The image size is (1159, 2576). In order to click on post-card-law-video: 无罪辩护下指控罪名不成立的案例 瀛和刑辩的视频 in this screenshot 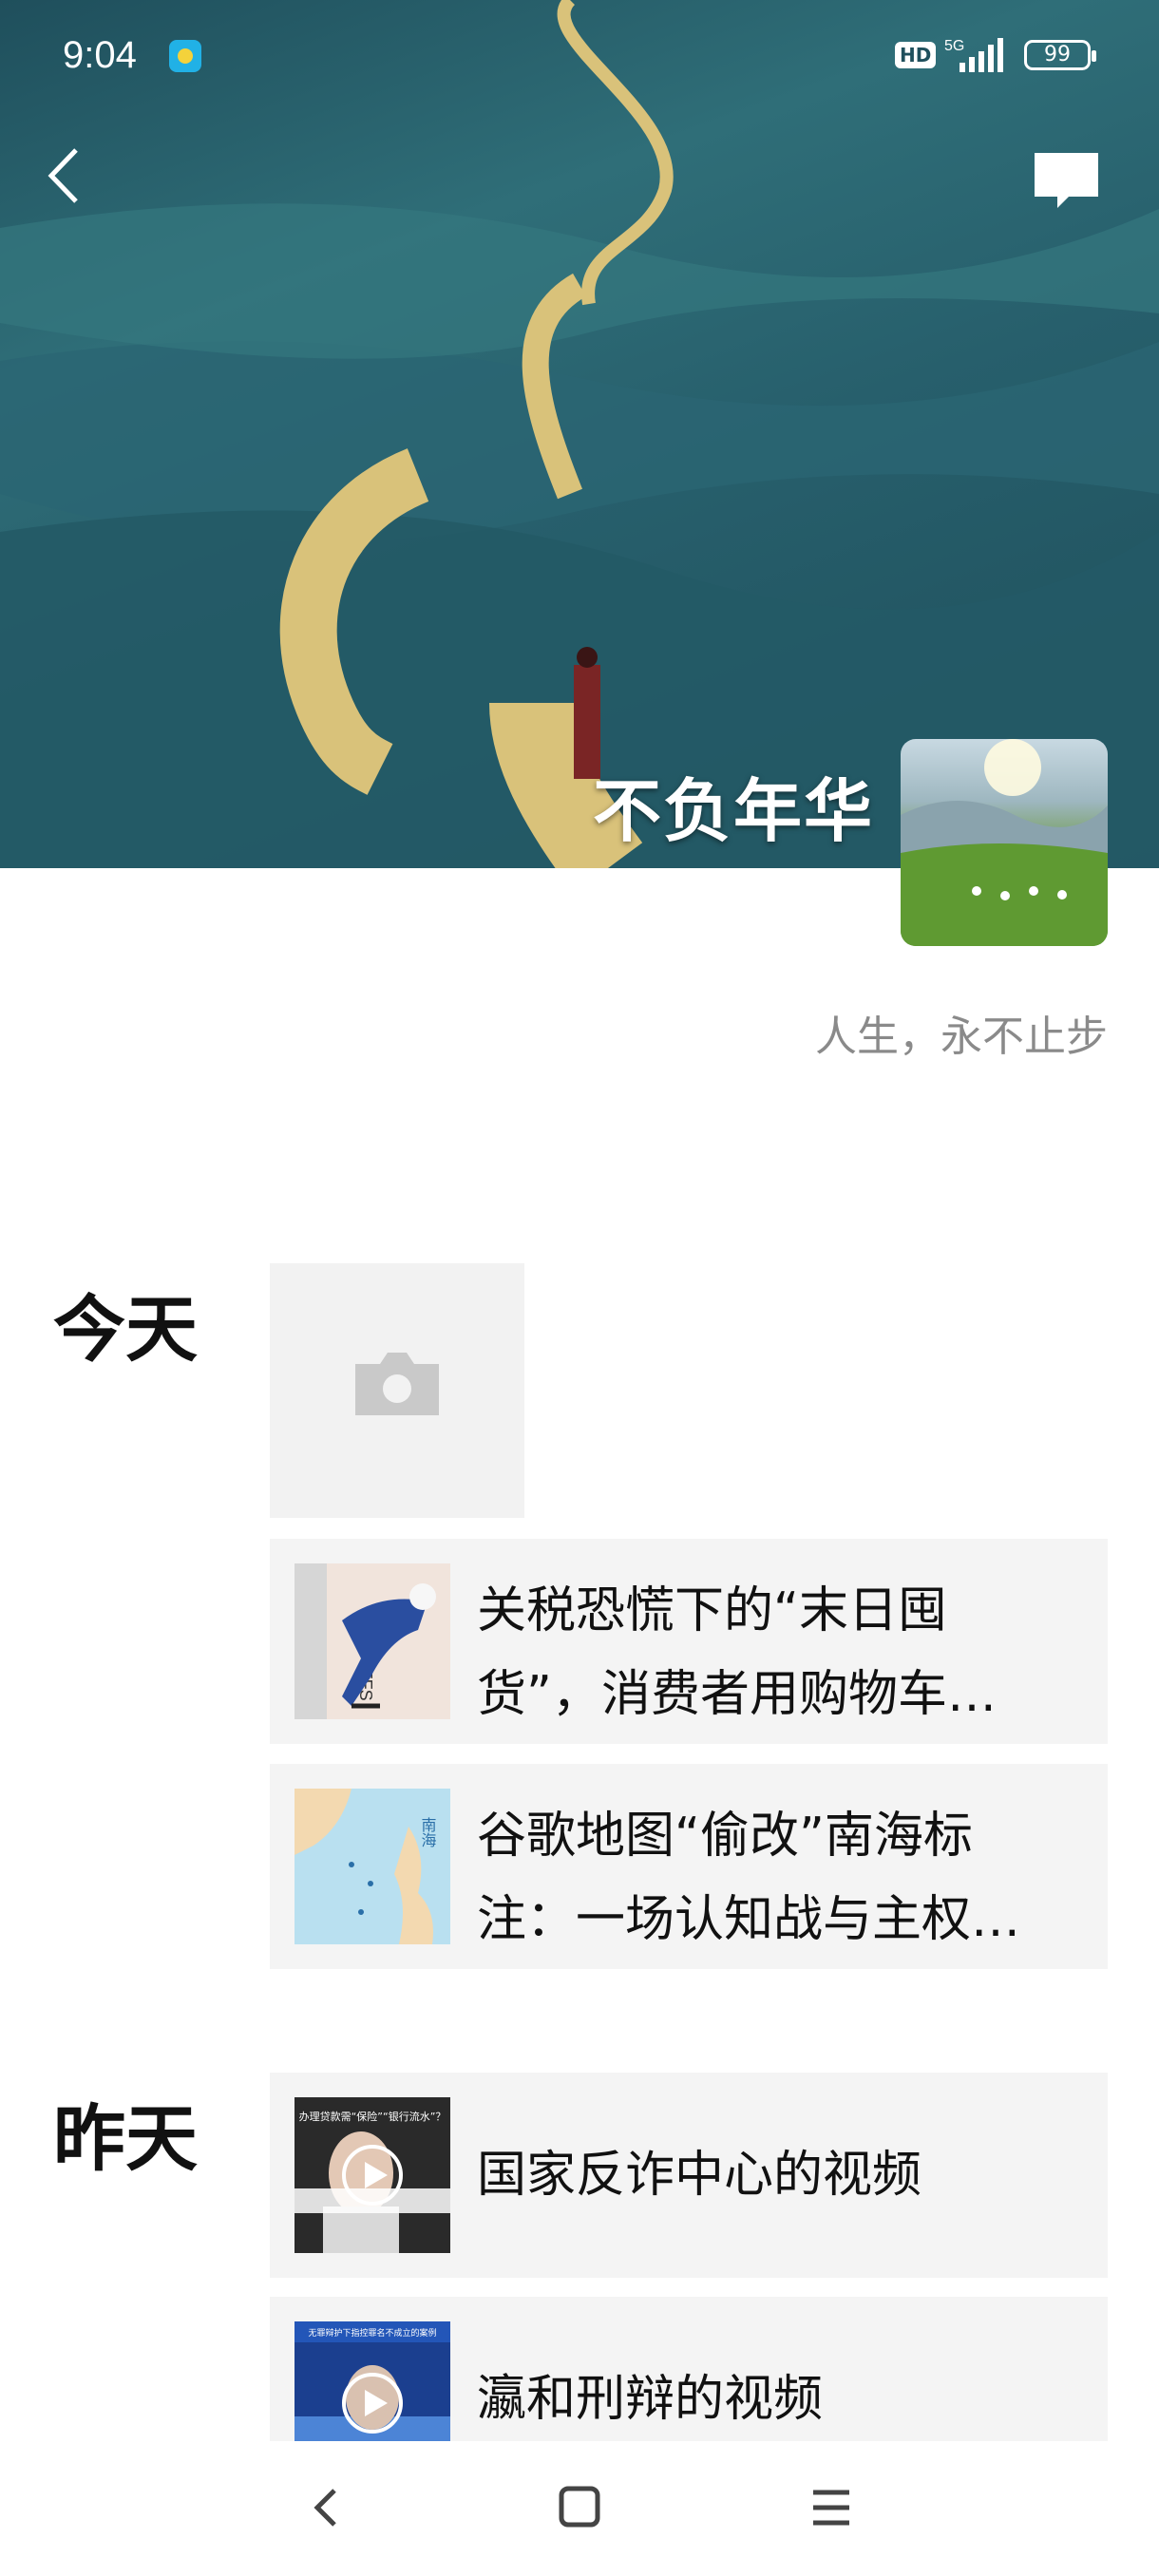, I will do `click(689, 2369)`.